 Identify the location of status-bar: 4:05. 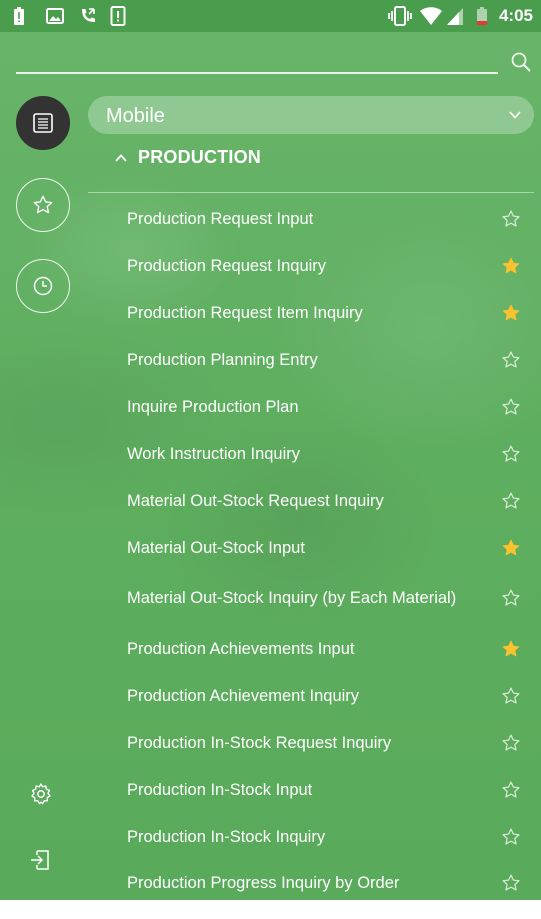
(270, 16).